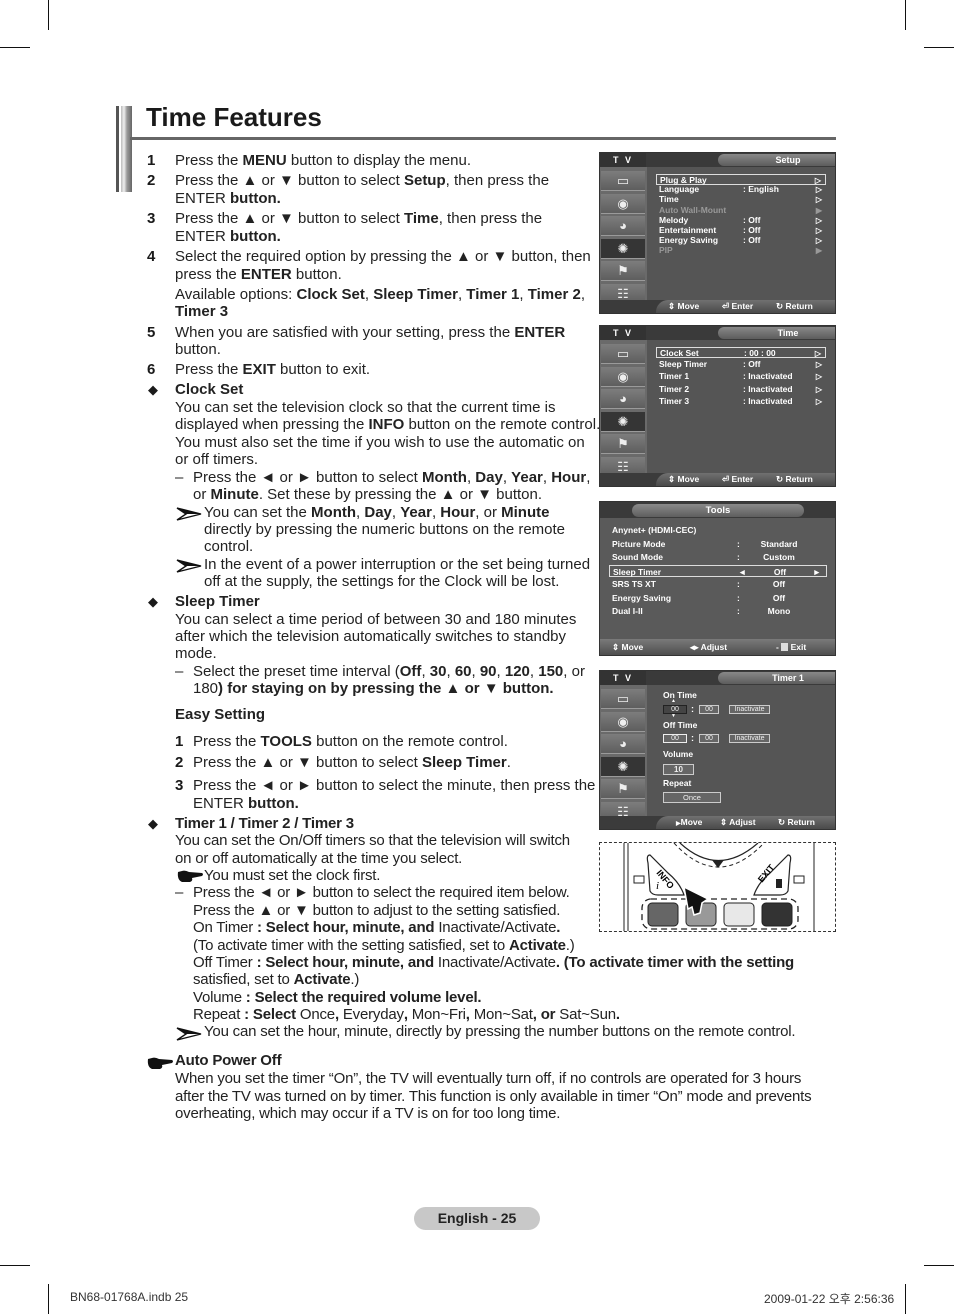 The width and height of the screenshot is (954, 1314). Describe the element at coordinates (718, 557) in the screenshot. I see `tools-menu-item: Sound Mode: Custom` at that location.